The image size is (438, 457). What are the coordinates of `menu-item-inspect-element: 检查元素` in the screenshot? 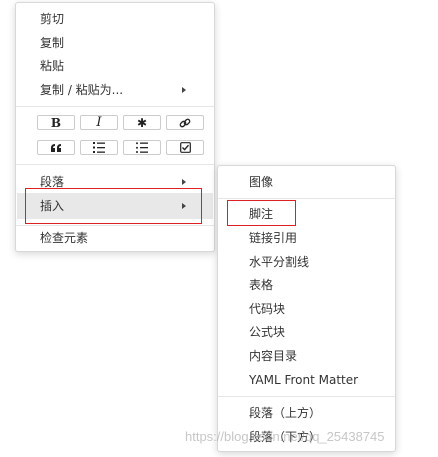 It's located at (124, 238).